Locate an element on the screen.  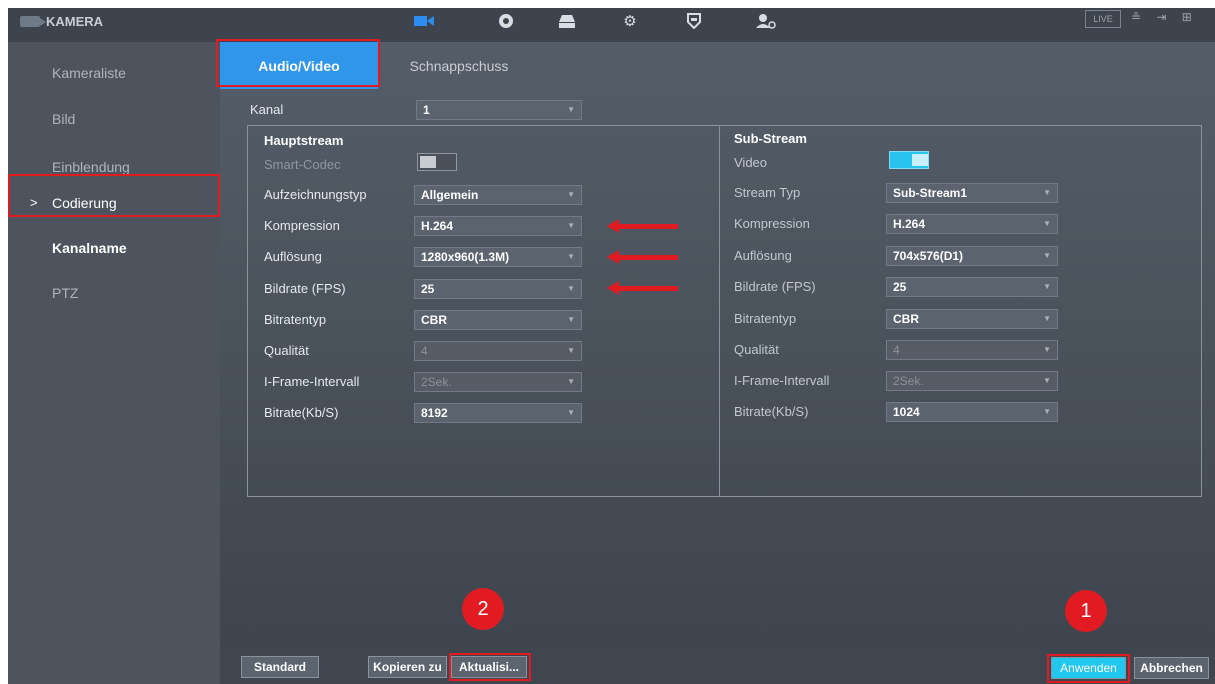
main-record-type-select: Allgemein ▼ is located at coordinates (498, 195).